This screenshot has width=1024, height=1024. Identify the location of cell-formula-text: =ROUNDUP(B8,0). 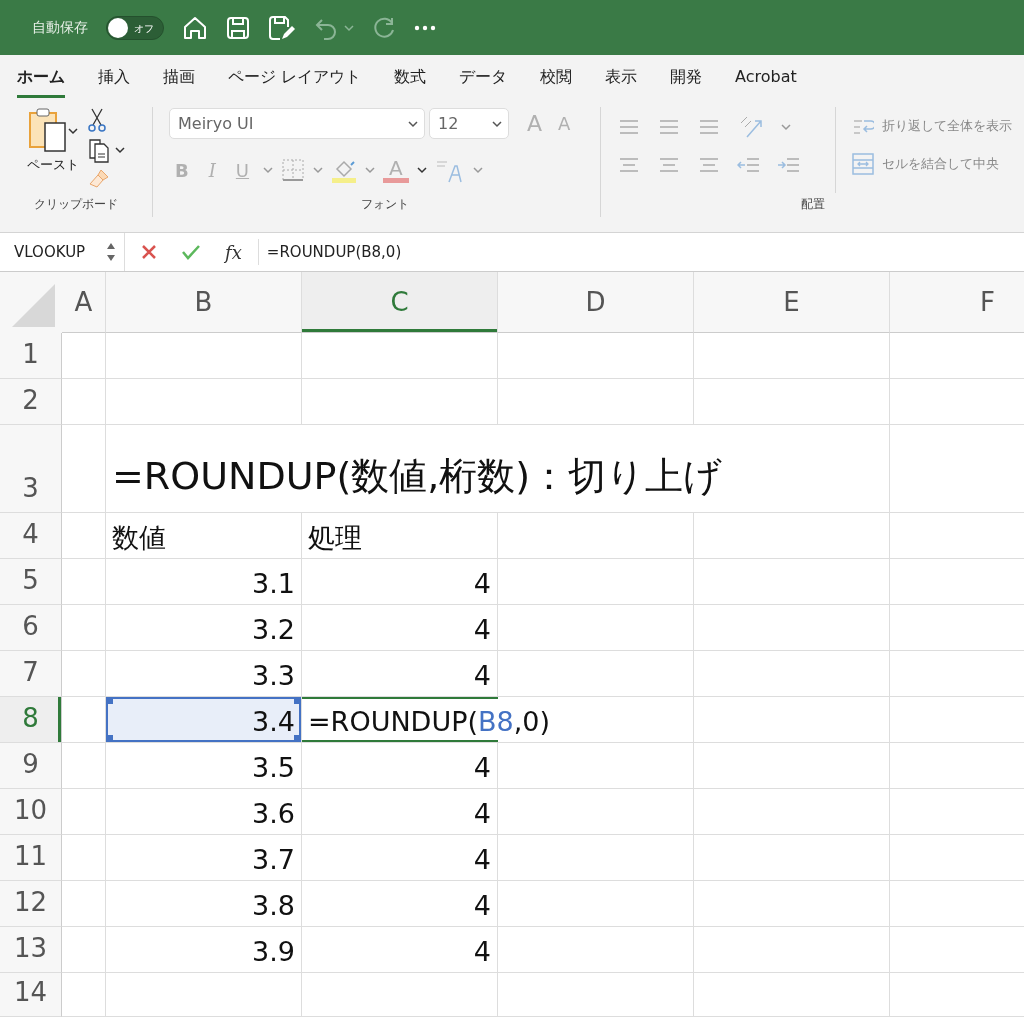
(429, 721).